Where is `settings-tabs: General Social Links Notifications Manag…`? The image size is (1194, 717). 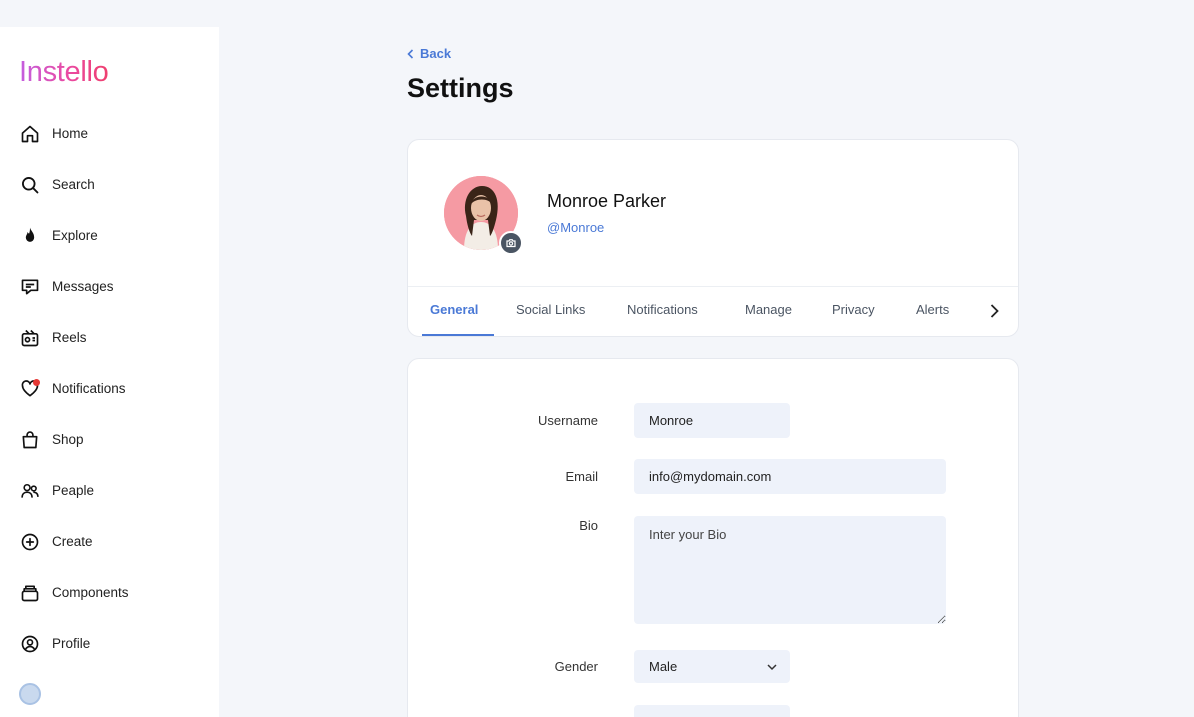
settings-tabs: General Social Links Notifications Manag… is located at coordinates (713, 312).